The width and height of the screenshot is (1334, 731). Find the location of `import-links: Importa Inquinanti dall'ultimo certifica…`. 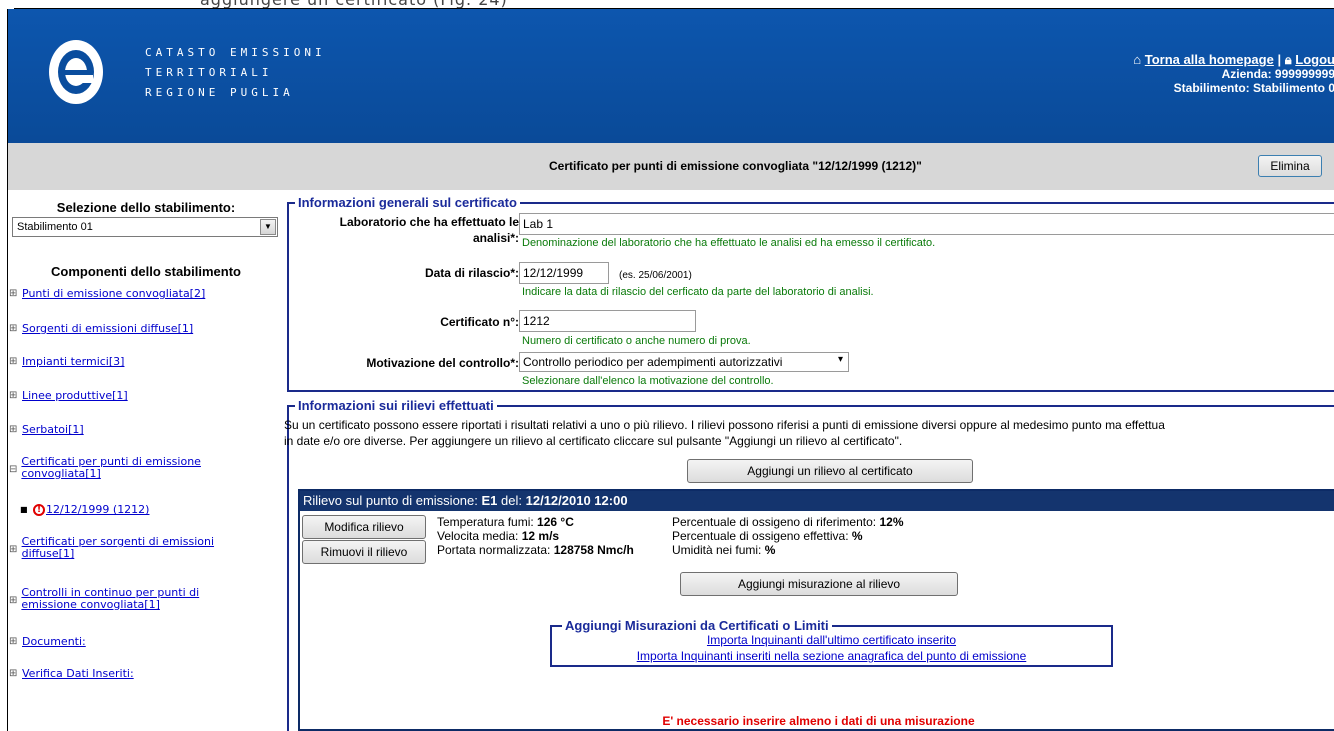

import-links: Importa Inquinanti dall'ultimo certifica… is located at coordinates (831, 648).